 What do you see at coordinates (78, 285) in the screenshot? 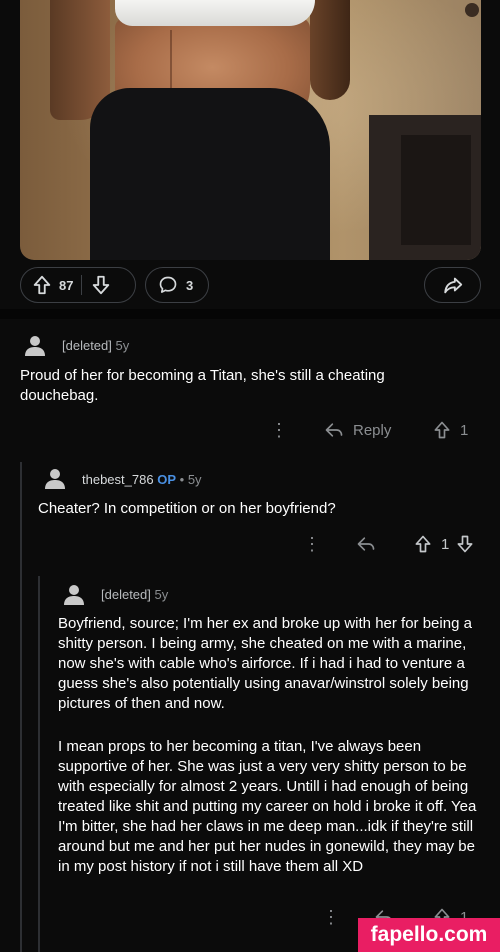
I see `vote-control: 87` at bounding box center [78, 285].